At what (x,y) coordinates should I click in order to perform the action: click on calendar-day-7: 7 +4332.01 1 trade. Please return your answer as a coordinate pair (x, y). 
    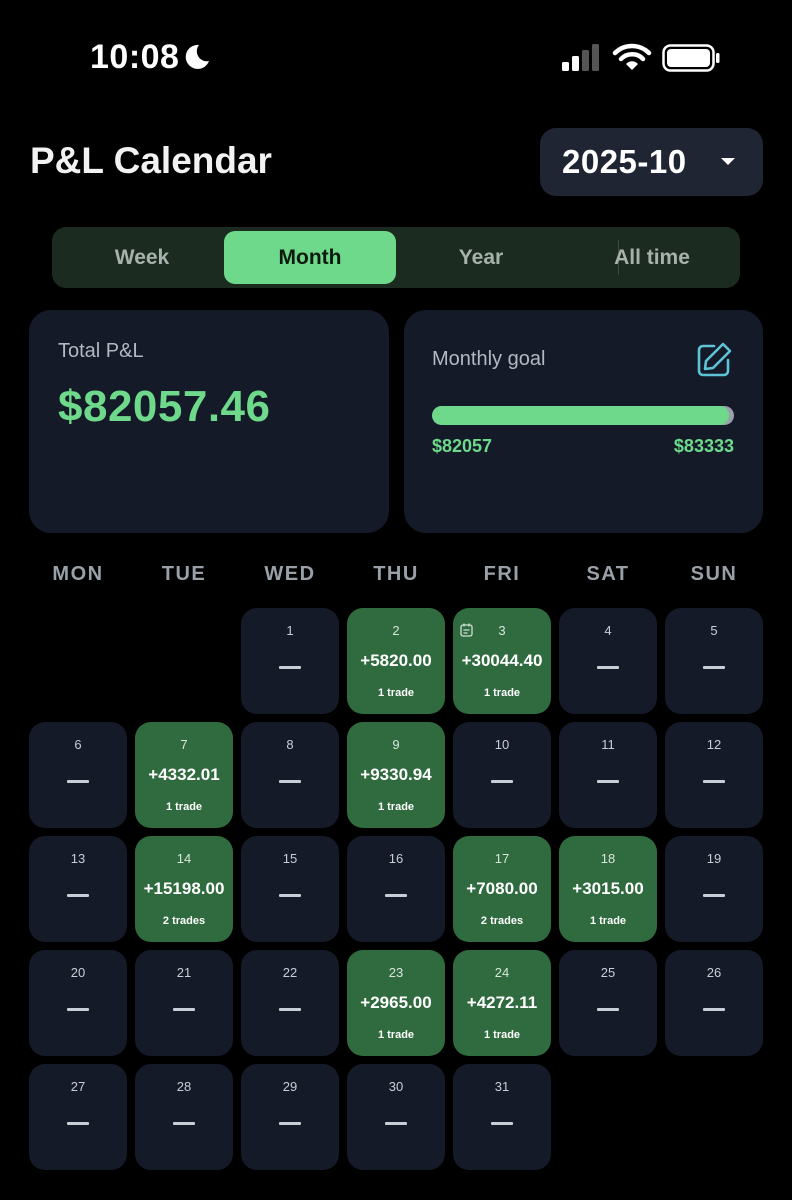
    Looking at the image, I should click on (184, 775).